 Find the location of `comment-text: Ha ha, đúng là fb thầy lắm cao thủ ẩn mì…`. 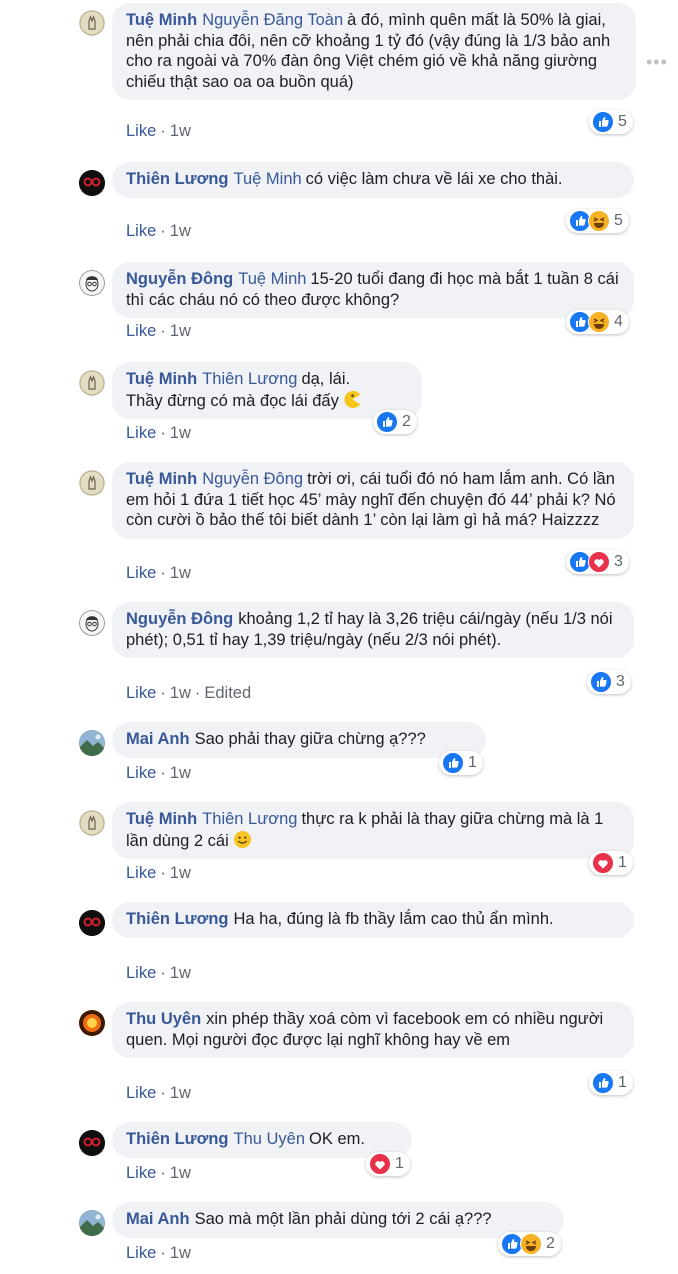

comment-text: Ha ha, đúng là fb thầy lắm cao thủ ẩn mì… is located at coordinates (393, 919).